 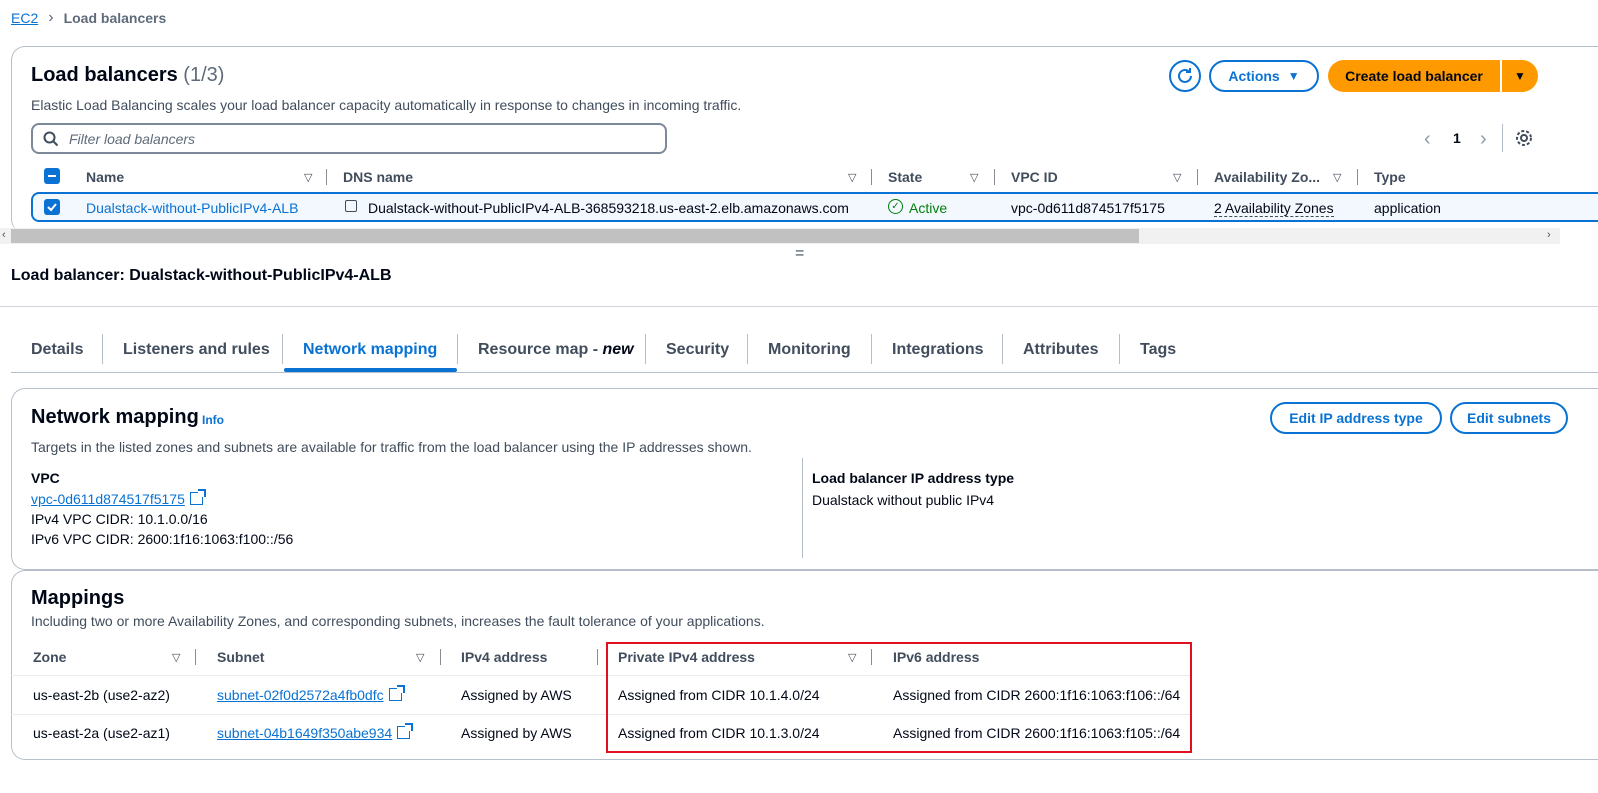 What do you see at coordinates (204, 75) in the screenshot?
I see `selection-count: (1/3)` at bounding box center [204, 75].